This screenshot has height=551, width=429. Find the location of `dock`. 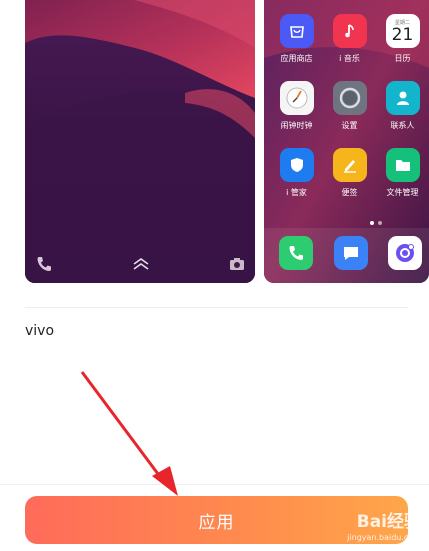

dock is located at coordinates (346, 255).